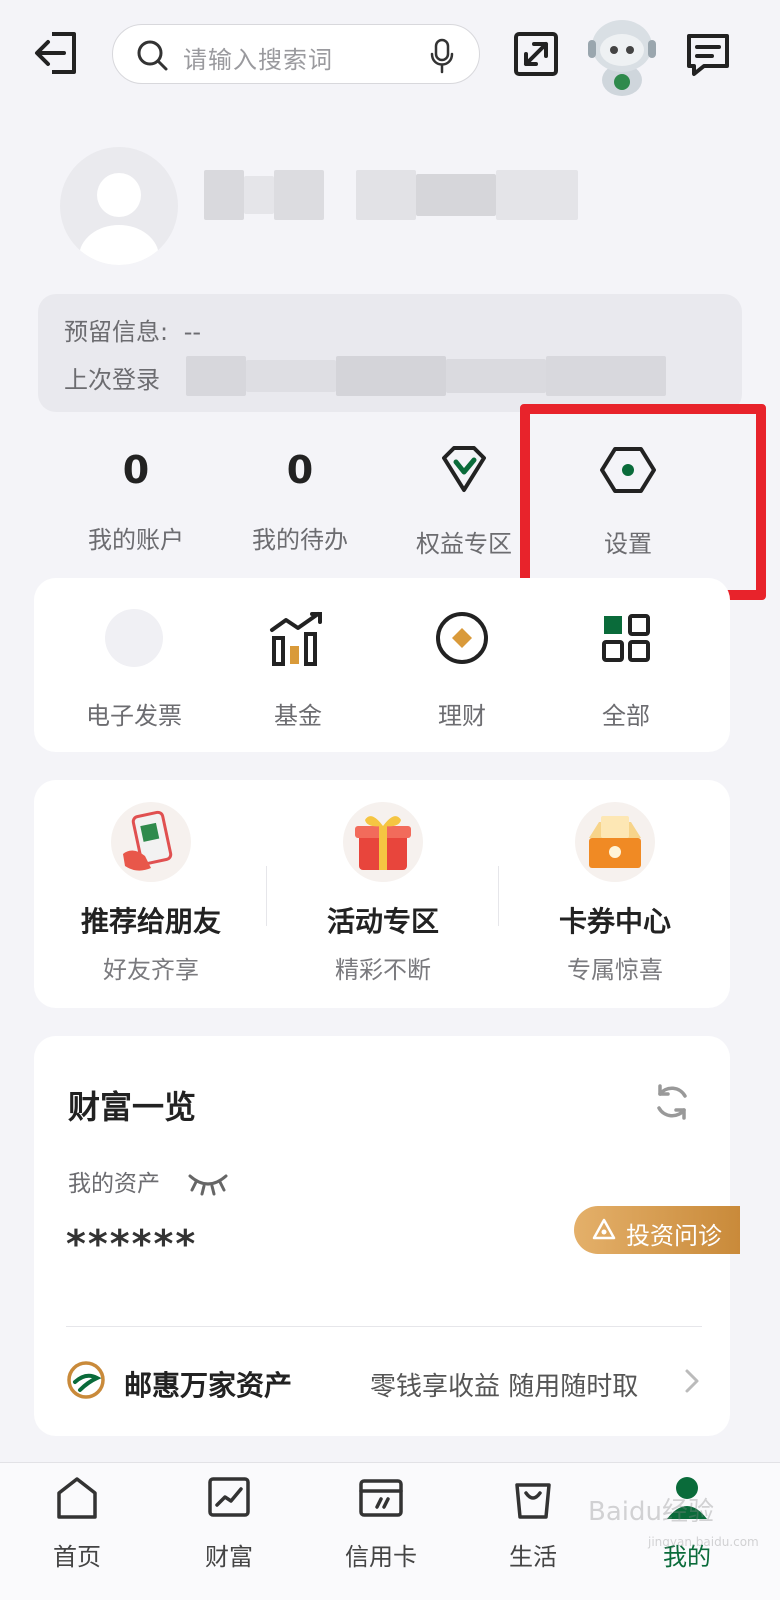  Describe the element at coordinates (383, 970) in the screenshot. I see `promo-activities-subtitle: 精彩不断` at that location.